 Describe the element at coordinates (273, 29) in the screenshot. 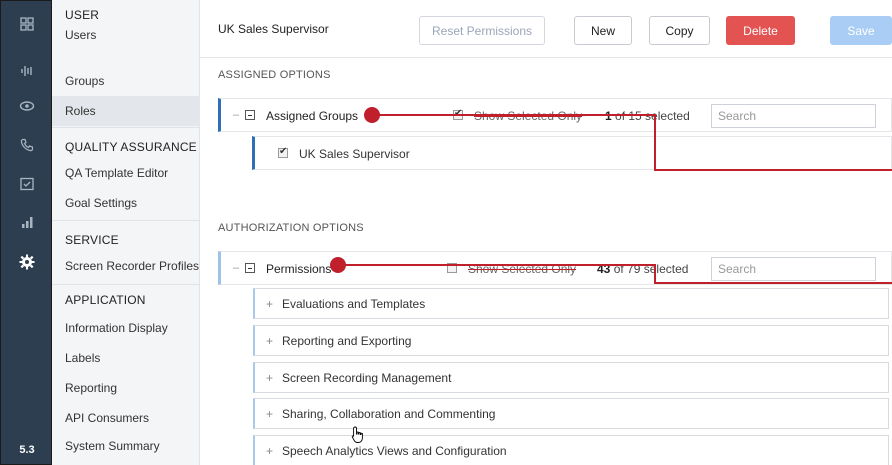

I see `role-name: UK Sales Supervisor` at that location.